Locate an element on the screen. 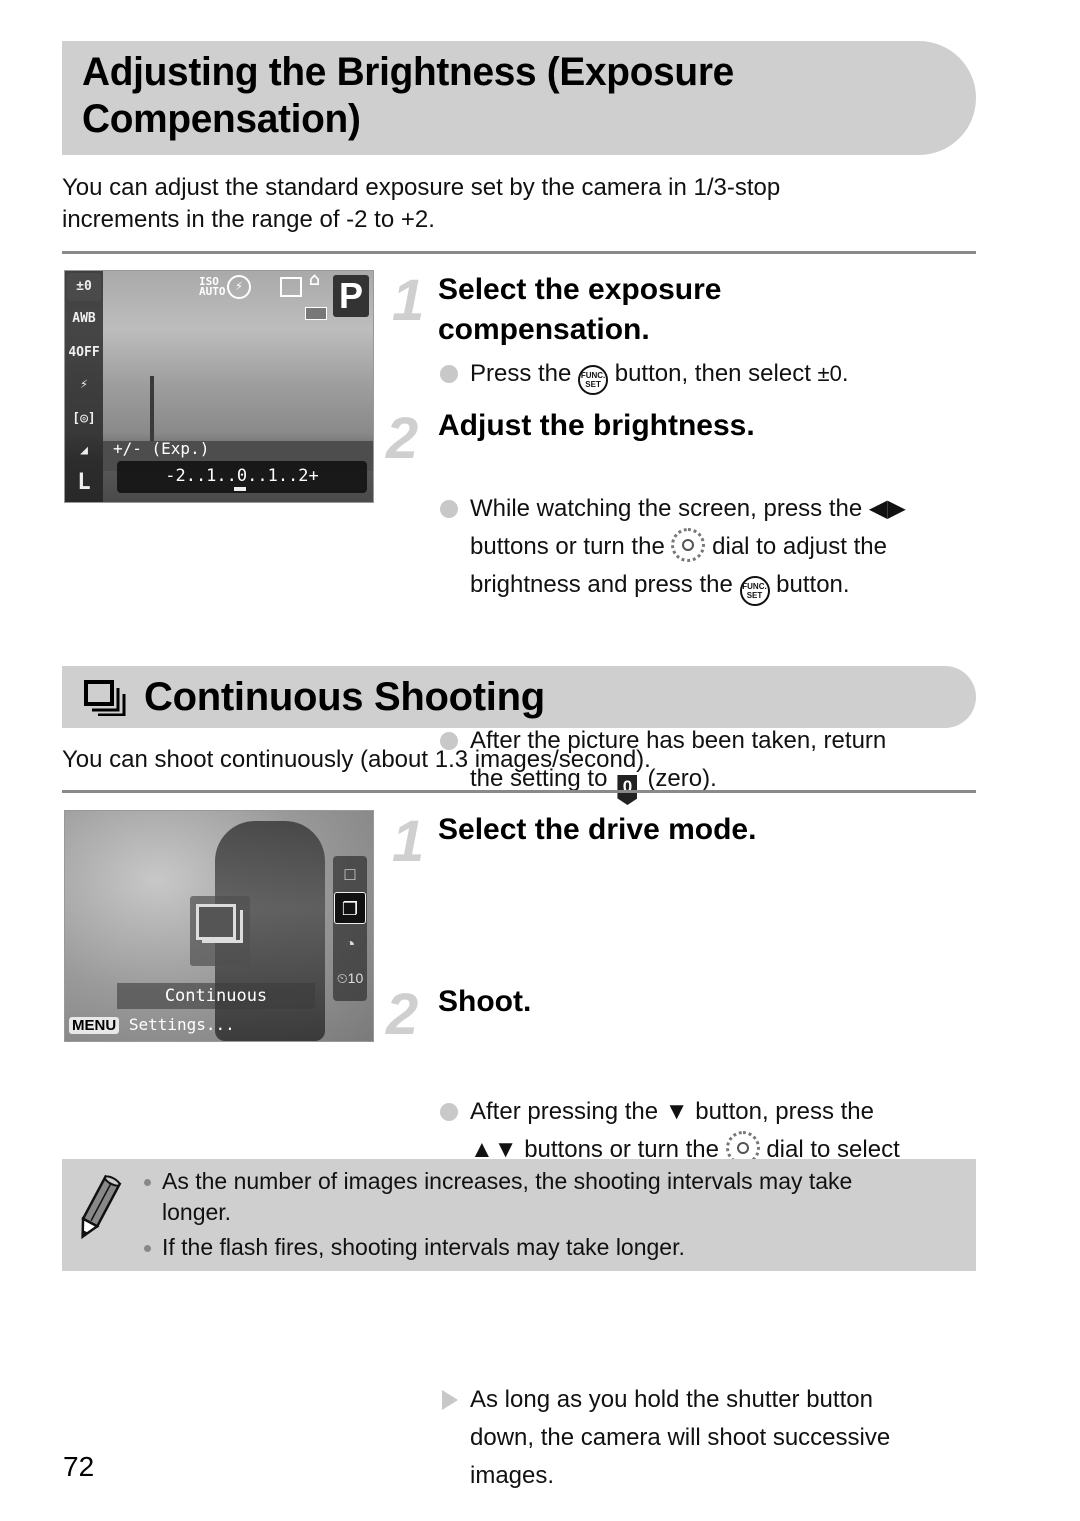 This screenshot has width=1080, height=1521. camera-function-menu: ±0 AWB 4OFF ⚡ [◎] ◢ L is located at coordinates (84, 386).